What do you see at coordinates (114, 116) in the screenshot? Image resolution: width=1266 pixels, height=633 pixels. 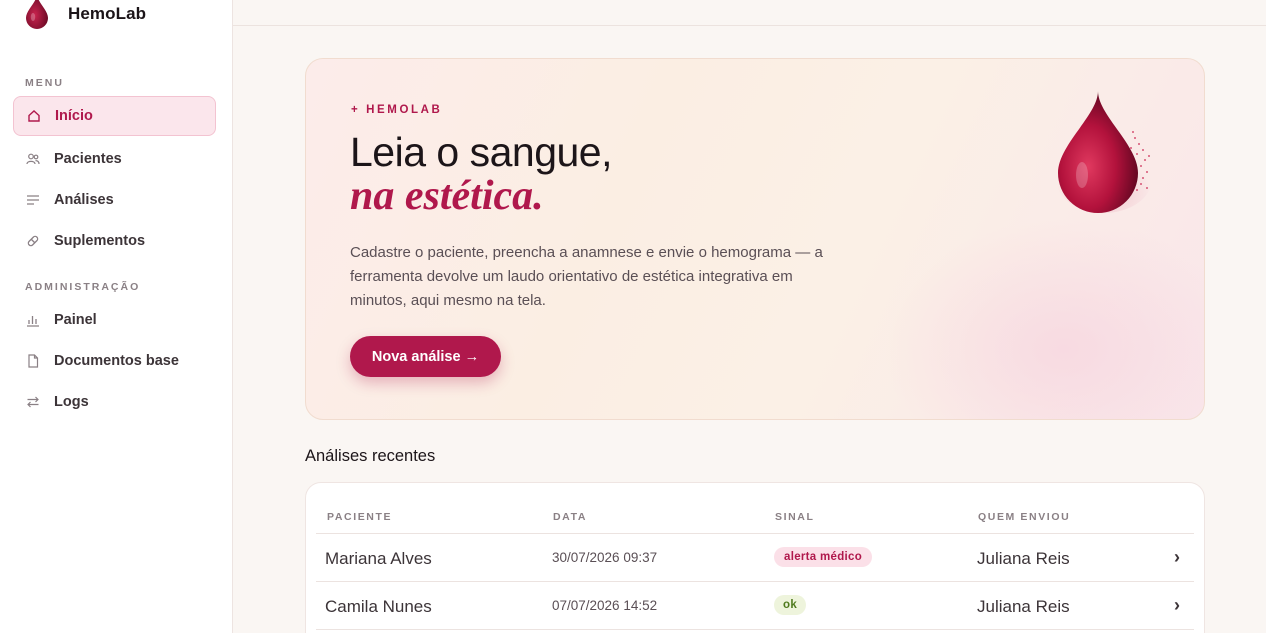 I see `sidebar-item-inicio: Início` at bounding box center [114, 116].